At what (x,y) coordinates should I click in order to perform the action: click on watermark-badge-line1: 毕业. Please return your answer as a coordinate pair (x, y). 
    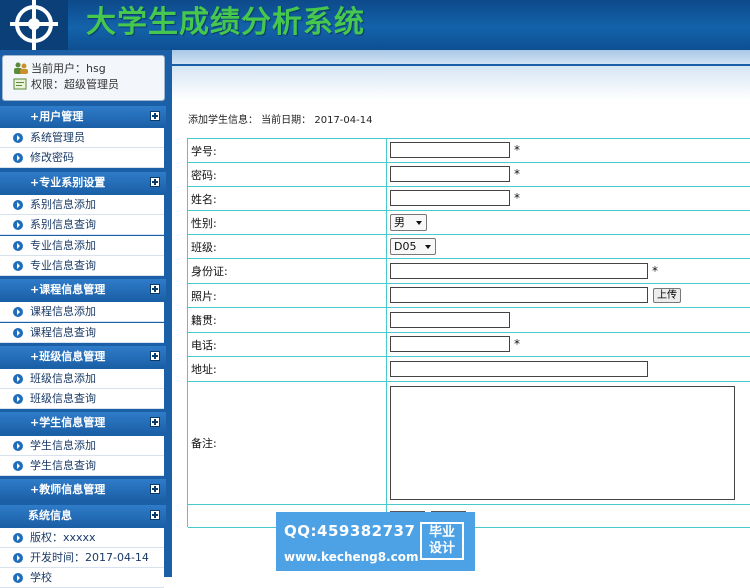
    Looking at the image, I should click on (441, 532).